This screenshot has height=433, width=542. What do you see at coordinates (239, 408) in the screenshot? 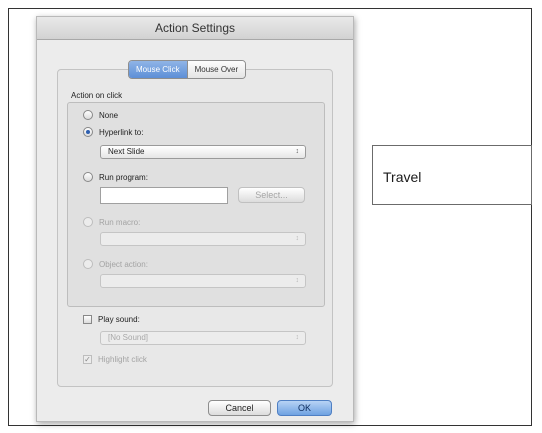
I see `cancel-button: Cancel` at bounding box center [239, 408].